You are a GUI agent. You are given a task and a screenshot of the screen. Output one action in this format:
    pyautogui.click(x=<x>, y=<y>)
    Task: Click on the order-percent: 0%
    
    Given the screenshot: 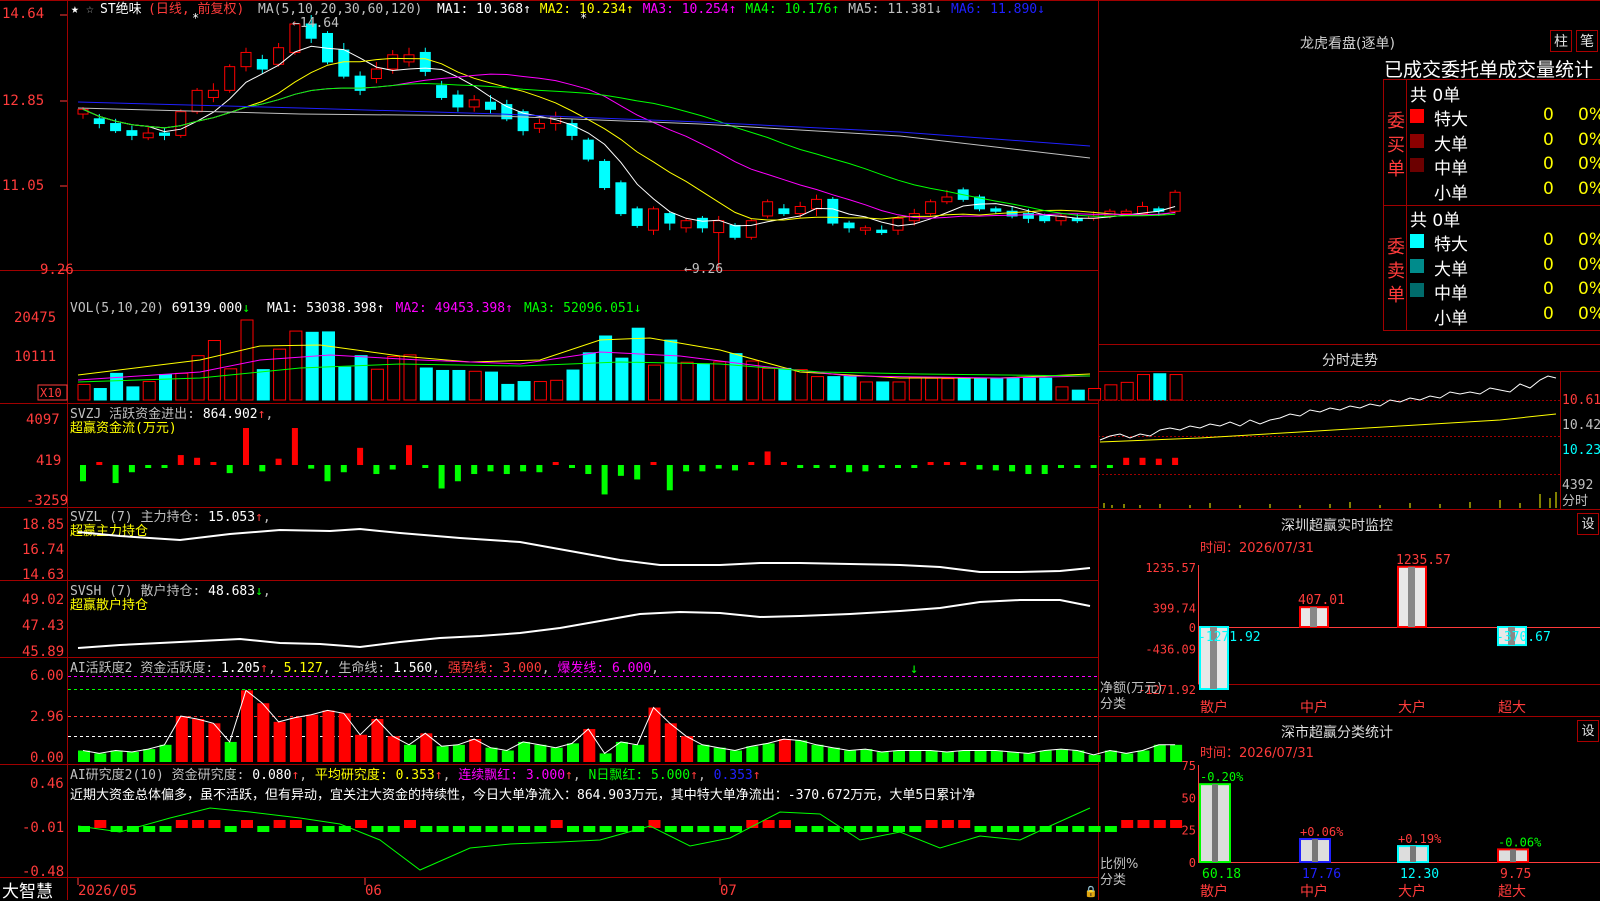 What is the action you would take?
    pyautogui.click(x=1589, y=313)
    